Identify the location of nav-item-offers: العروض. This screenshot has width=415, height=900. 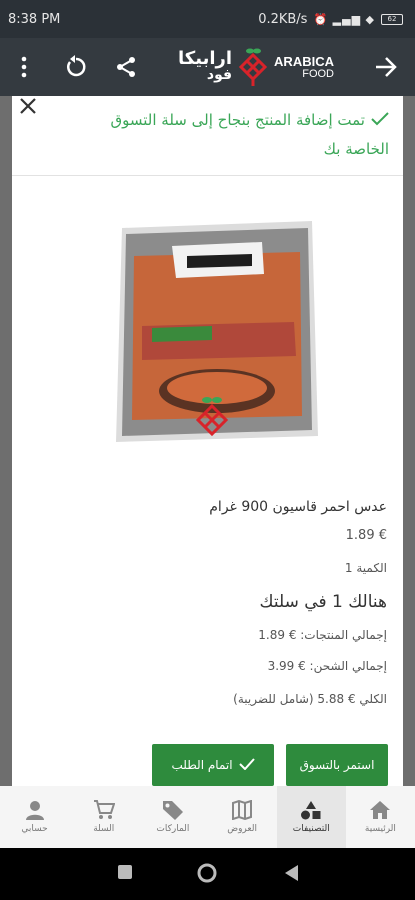
(241, 817).